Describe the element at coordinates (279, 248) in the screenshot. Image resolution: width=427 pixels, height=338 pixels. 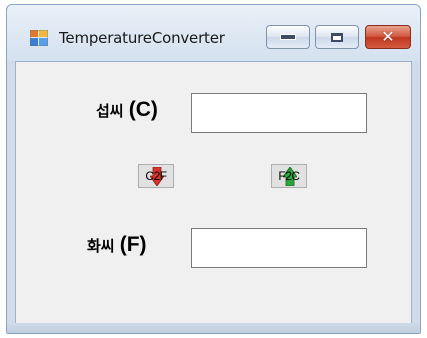
I see `fahrenheit-input` at that location.